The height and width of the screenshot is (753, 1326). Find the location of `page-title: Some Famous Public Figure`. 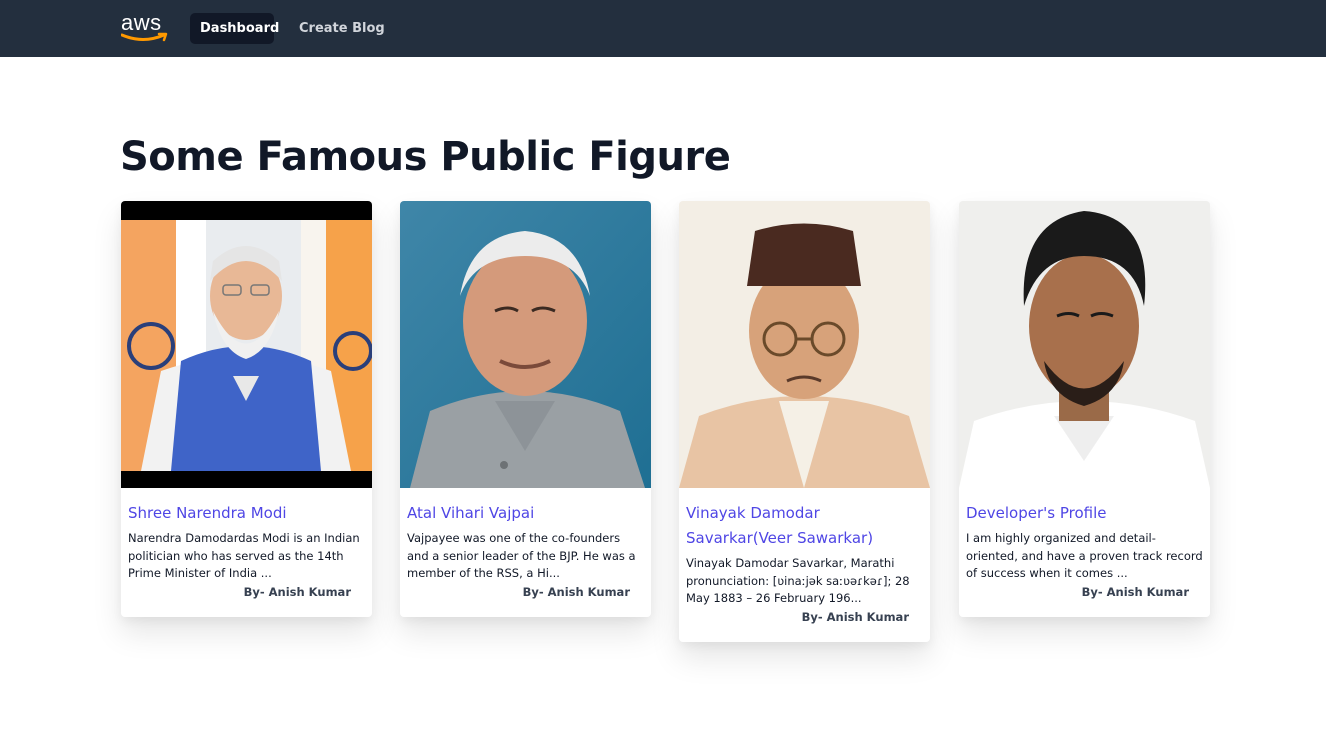

page-title: Some Famous Public Figure is located at coordinates (425, 157).